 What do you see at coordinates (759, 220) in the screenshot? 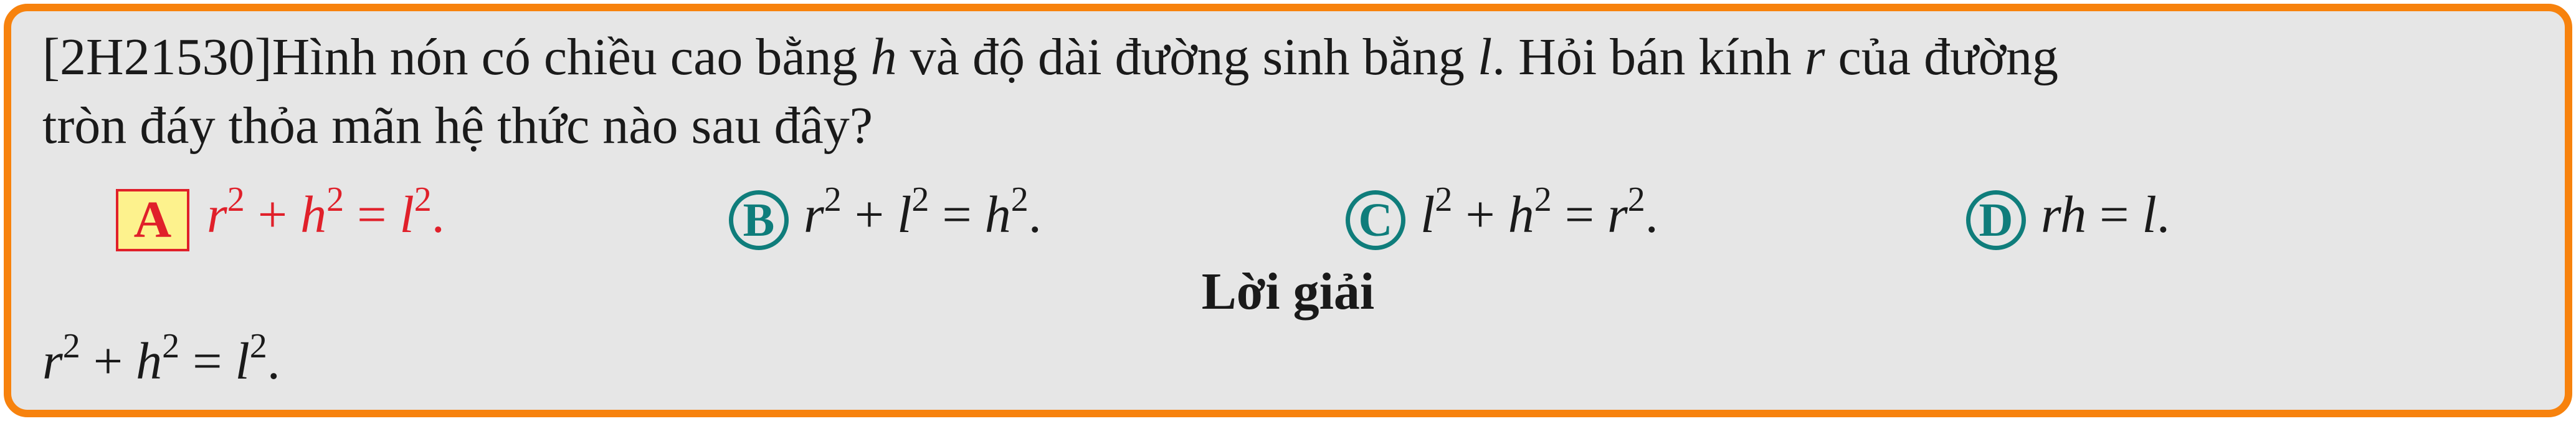
I see `option-b-label-circle: B` at bounding box center [759, 220].